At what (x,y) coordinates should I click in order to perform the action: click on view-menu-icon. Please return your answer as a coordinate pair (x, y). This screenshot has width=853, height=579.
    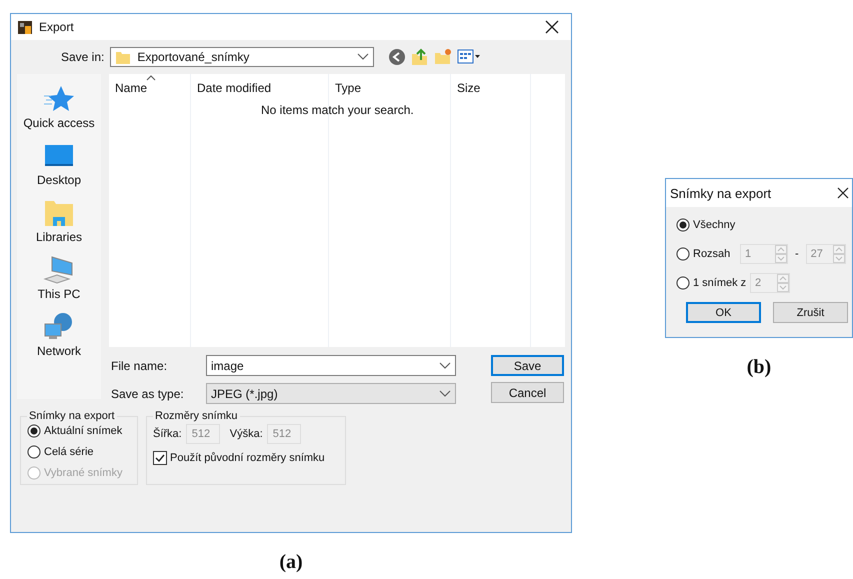
    Looking at the image, I should click on (469, 57).